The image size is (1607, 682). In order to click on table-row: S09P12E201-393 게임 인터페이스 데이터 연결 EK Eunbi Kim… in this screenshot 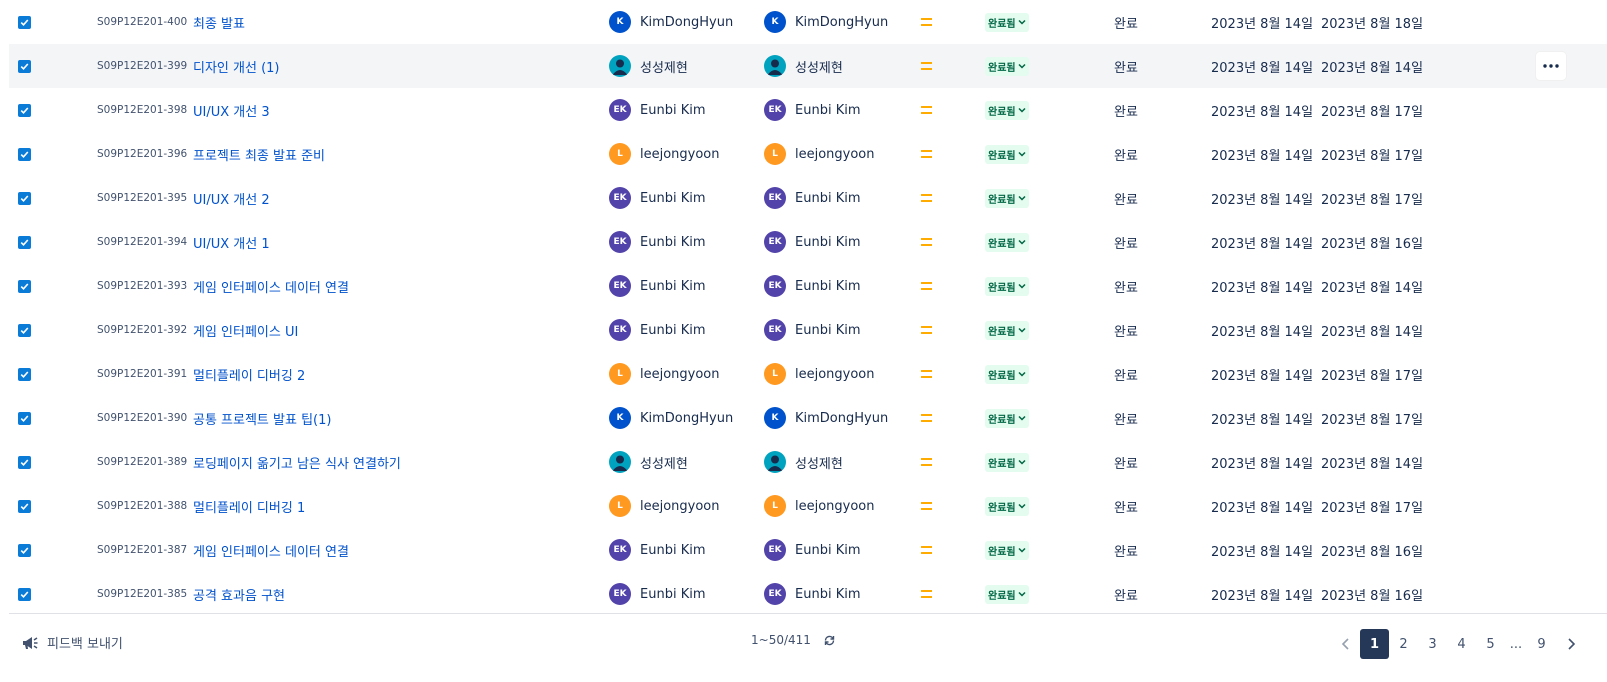, I will do `click(808, 286)`.